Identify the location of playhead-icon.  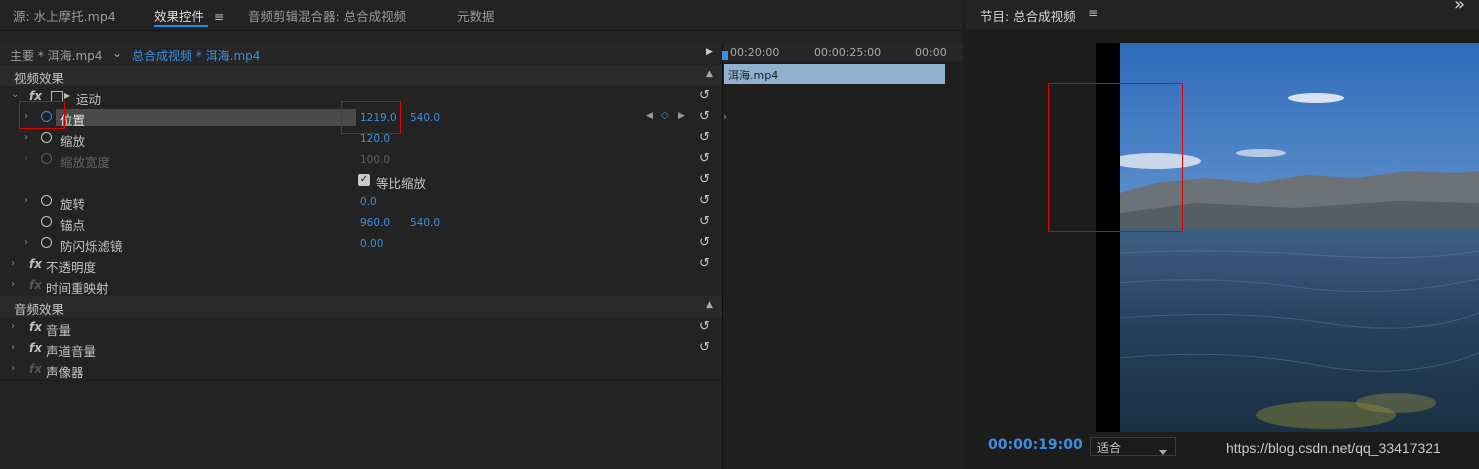
(725, 55).